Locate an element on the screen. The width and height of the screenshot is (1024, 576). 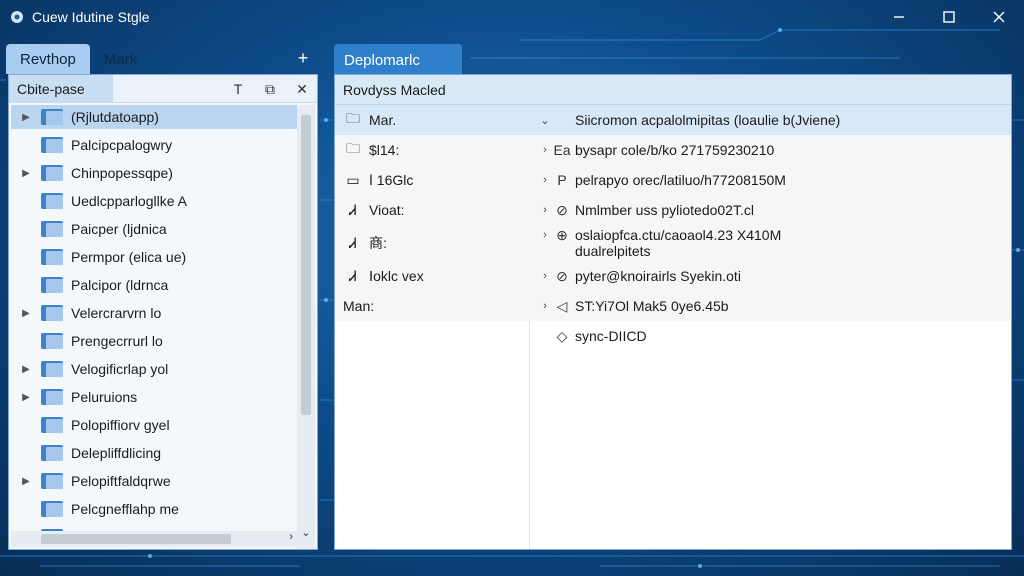
value-type-icon: ⊕ is located at coordinates (562, 235).